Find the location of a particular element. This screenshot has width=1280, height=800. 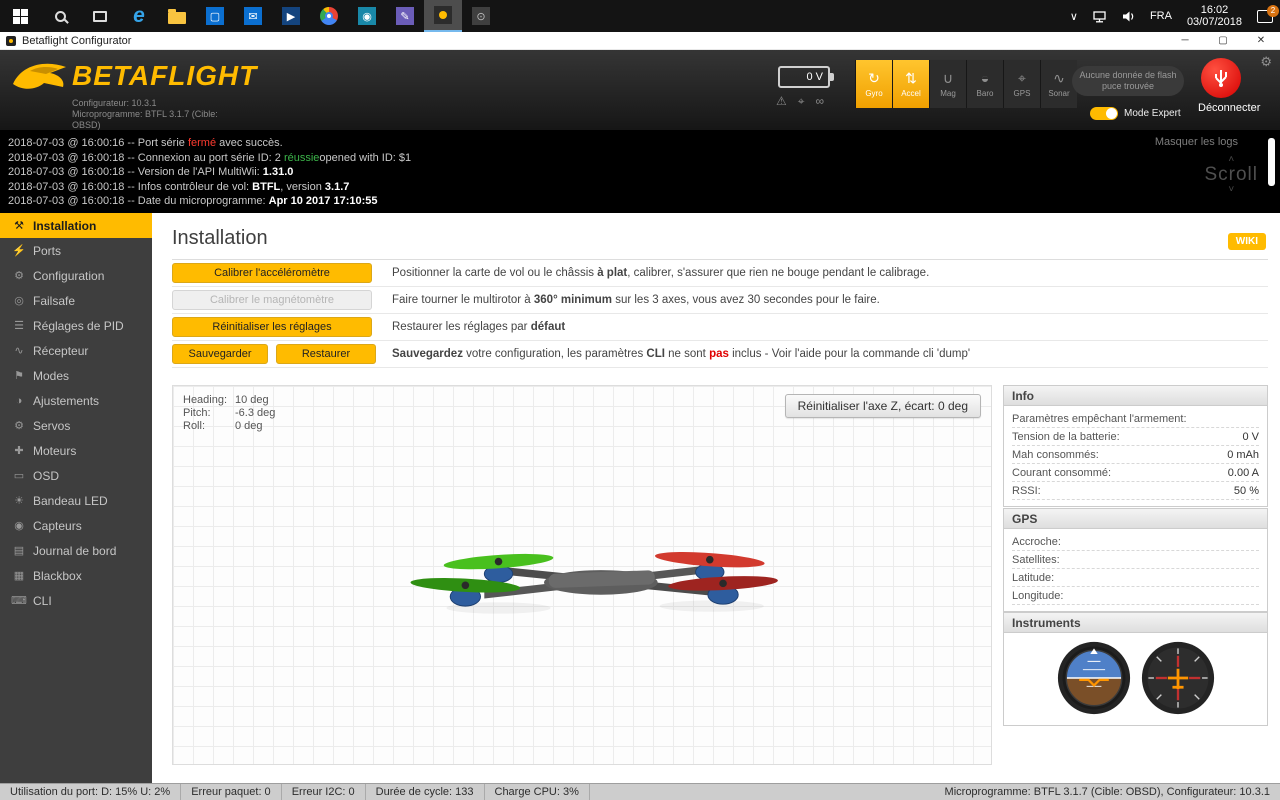

gears-icon: ⚙ is located at coordinates (19, 276).